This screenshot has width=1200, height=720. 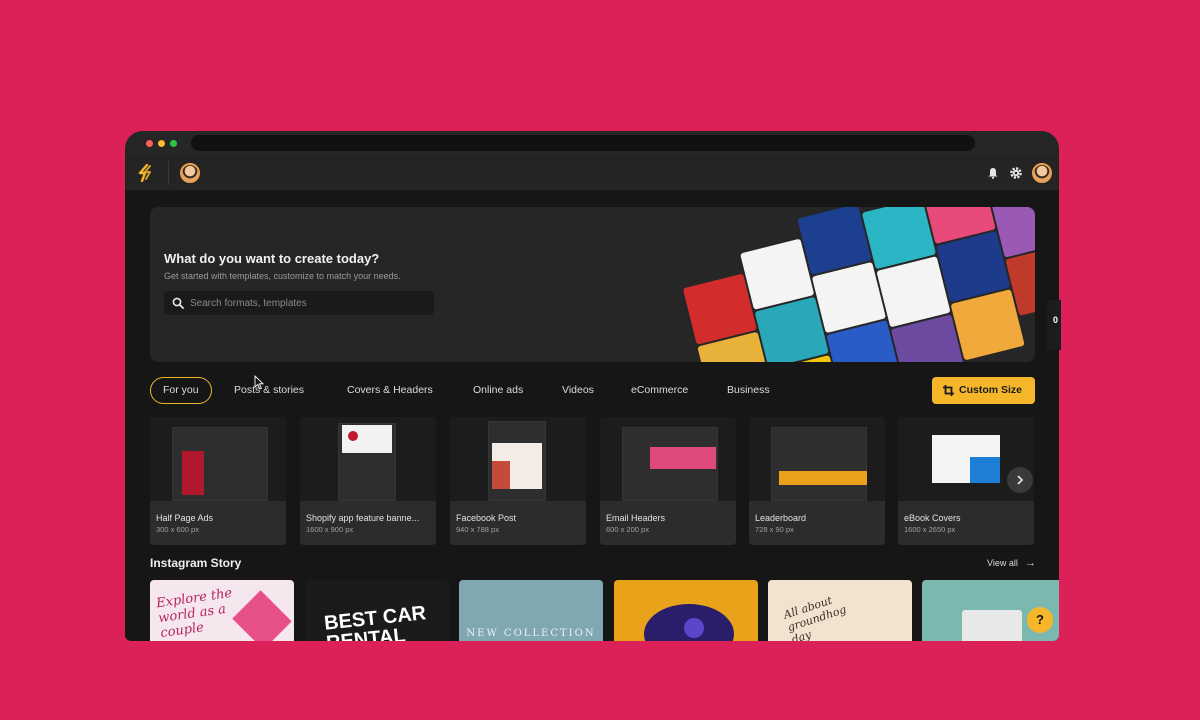 I want to click on team-avatar, so click(x=190, y=173).